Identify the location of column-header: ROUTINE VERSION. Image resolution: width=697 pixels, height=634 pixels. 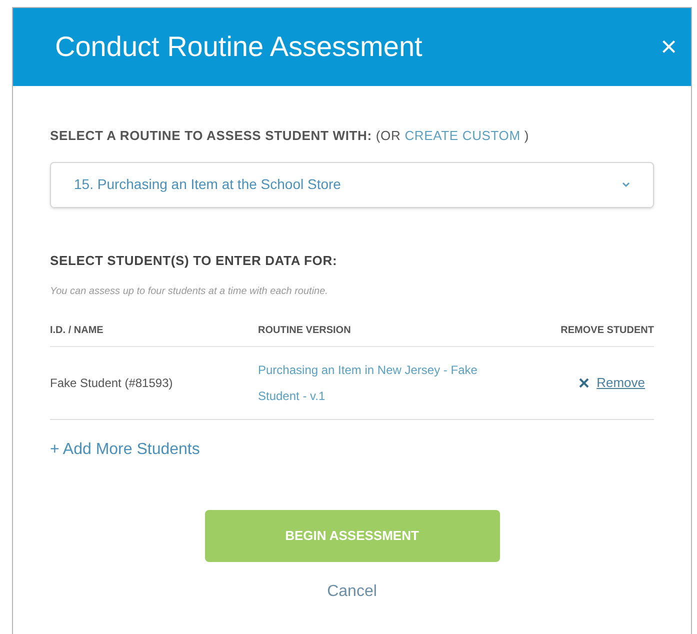
(305, 331).